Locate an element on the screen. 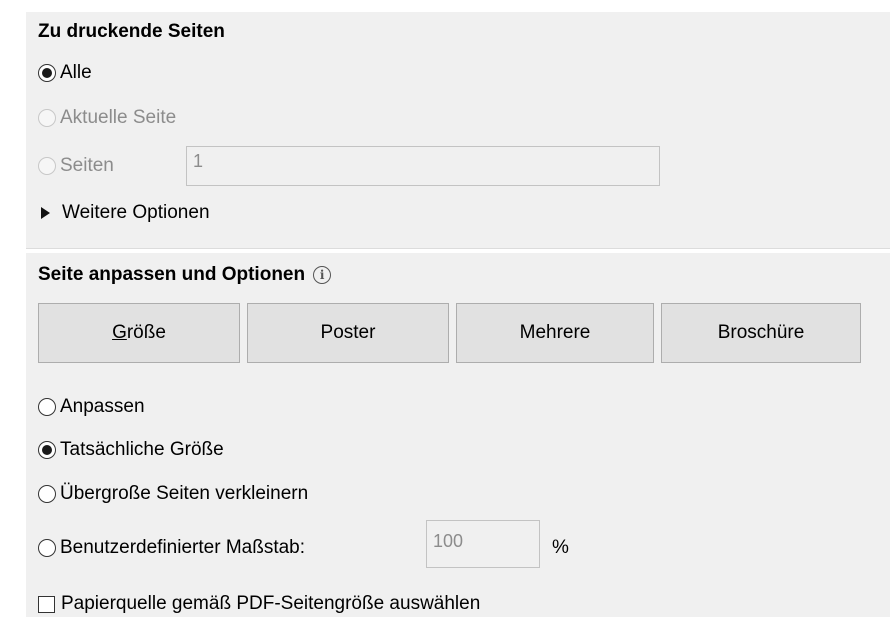 The height and width of the screenshot is (617, 893). poster-button: Poster is located at coordinates (348, 333).